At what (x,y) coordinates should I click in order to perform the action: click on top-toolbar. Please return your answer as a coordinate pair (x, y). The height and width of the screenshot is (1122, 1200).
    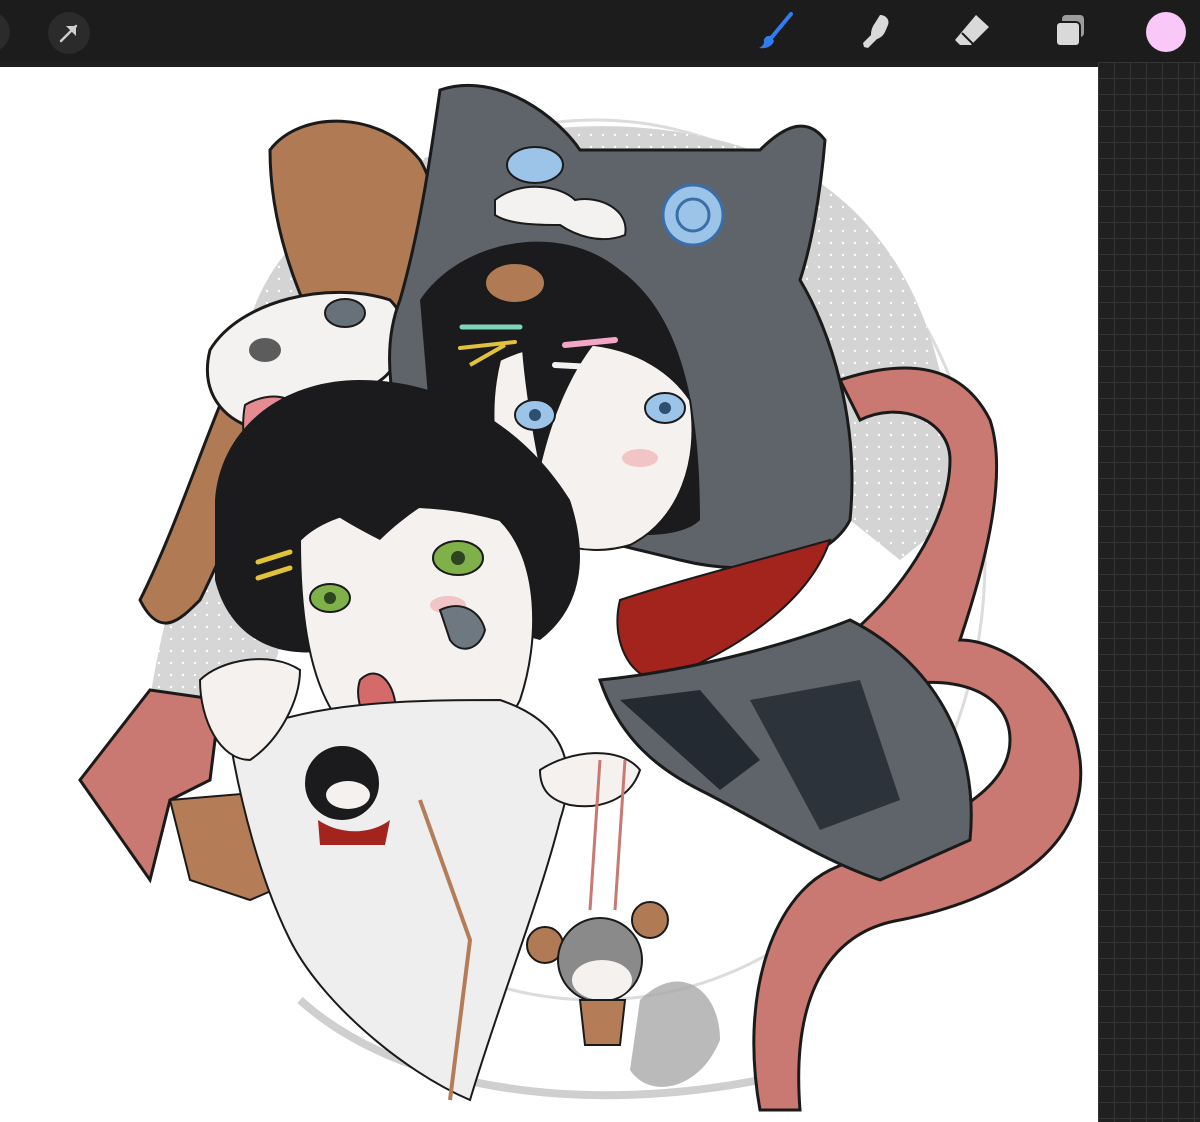
    Looking at the image, I should click on (600, 31).